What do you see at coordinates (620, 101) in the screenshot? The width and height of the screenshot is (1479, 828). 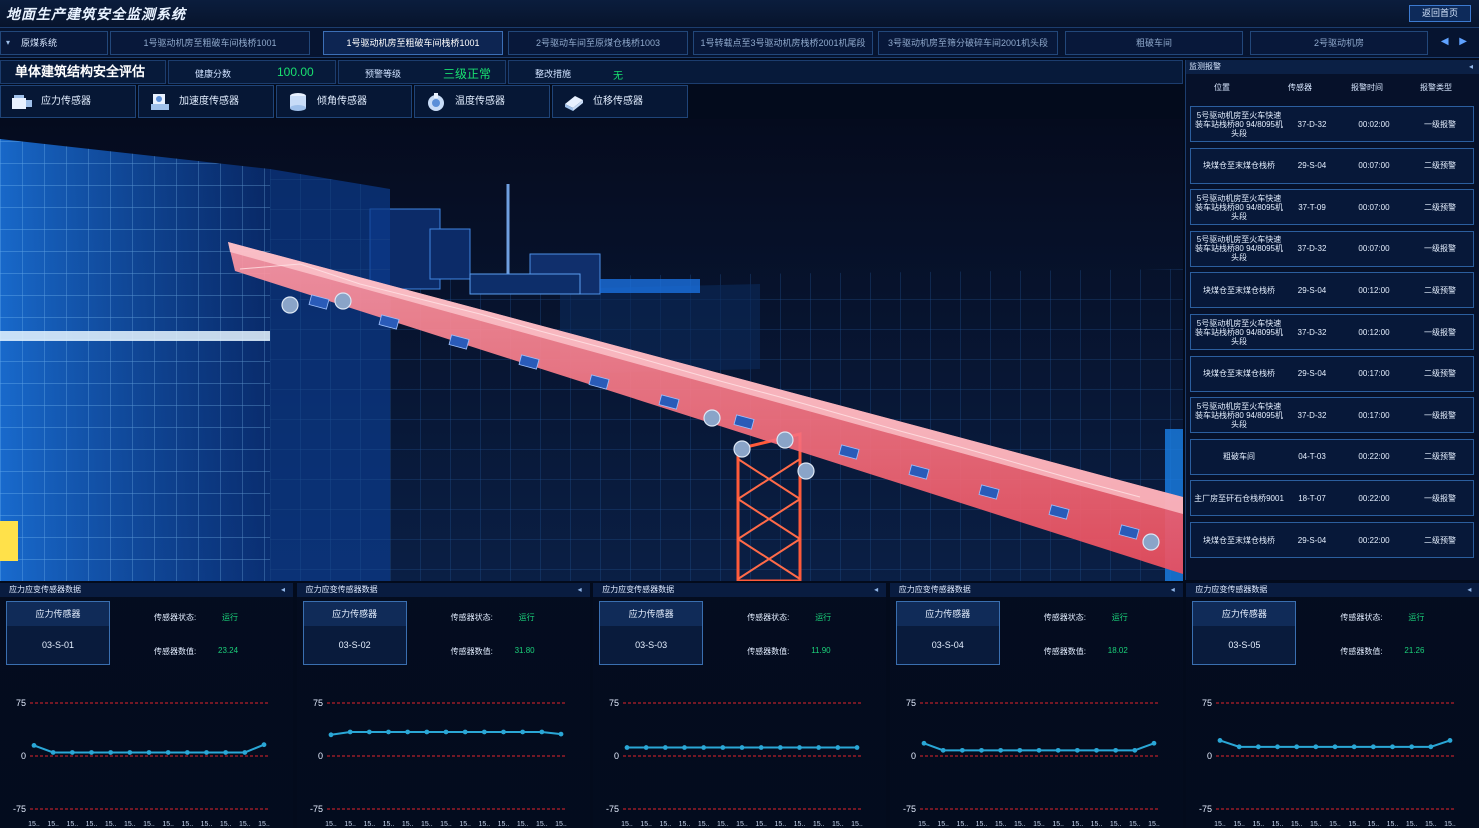 I see `displacement-sensor-button: 位移传感器` at bounding box center [620, 101].